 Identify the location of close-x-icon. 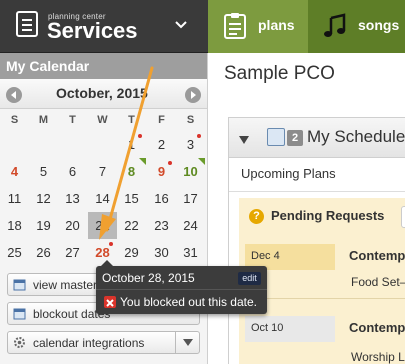
(110, 302).